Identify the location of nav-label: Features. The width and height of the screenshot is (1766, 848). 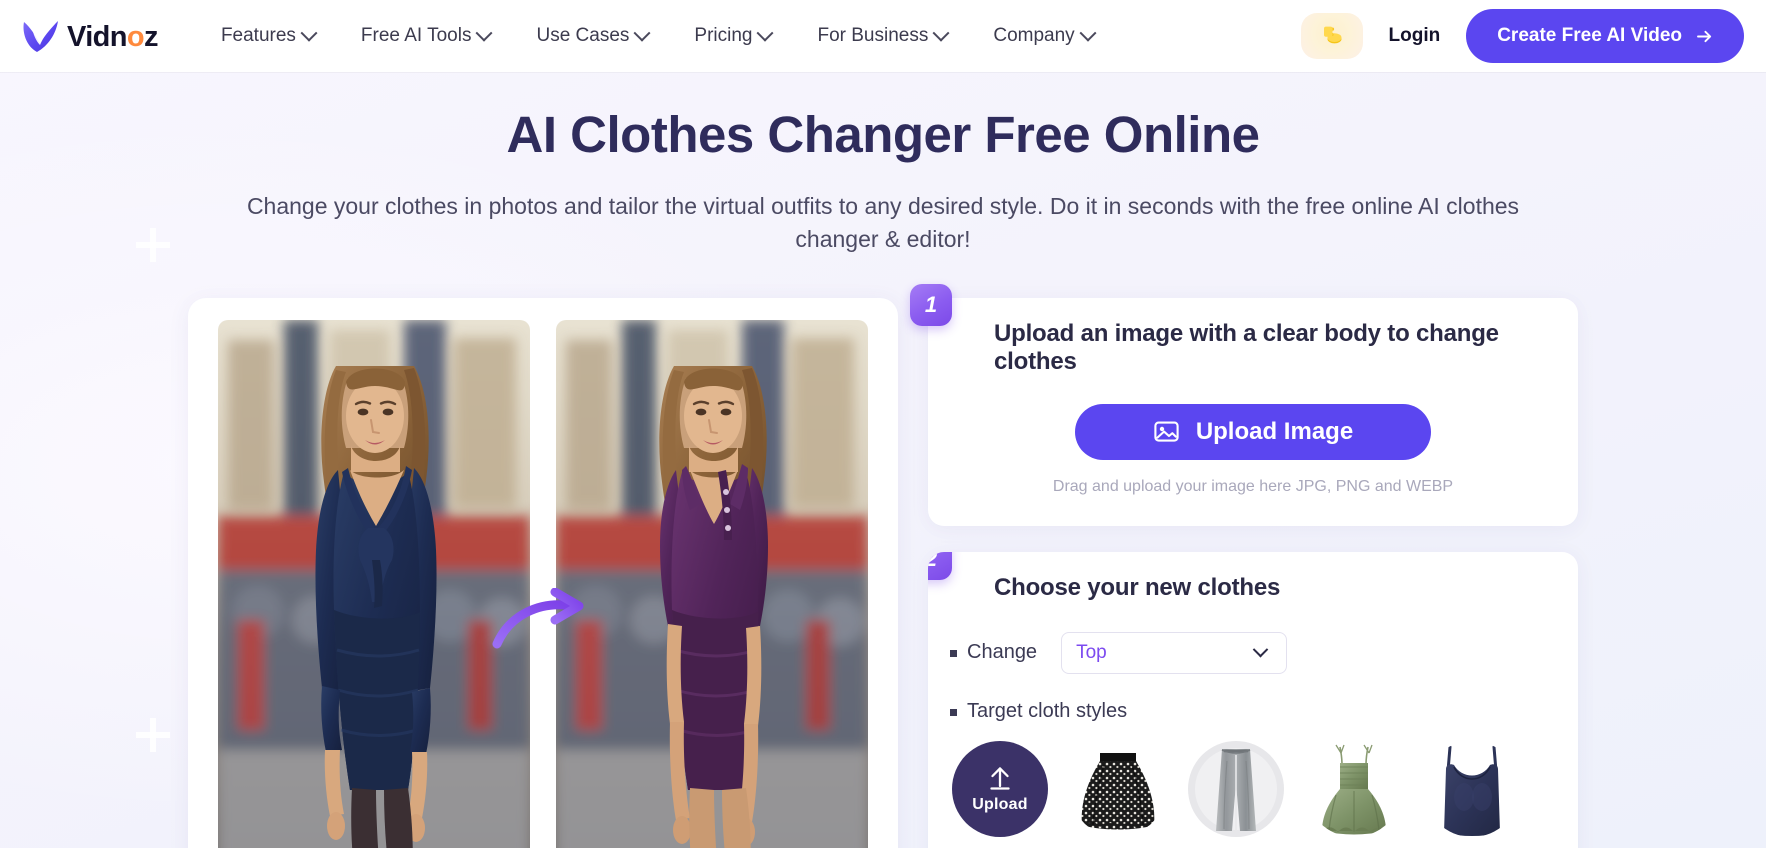
(258, 35).